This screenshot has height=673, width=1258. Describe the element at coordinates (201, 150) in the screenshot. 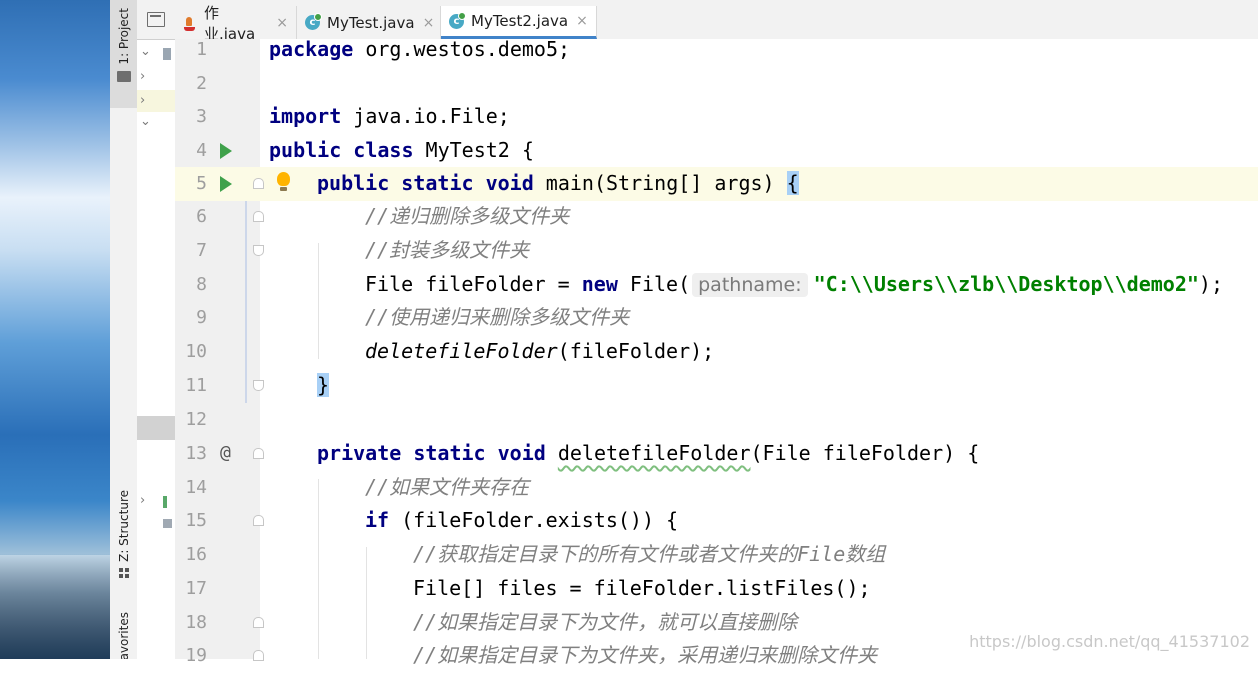

I see `line-number: 4` at that location.